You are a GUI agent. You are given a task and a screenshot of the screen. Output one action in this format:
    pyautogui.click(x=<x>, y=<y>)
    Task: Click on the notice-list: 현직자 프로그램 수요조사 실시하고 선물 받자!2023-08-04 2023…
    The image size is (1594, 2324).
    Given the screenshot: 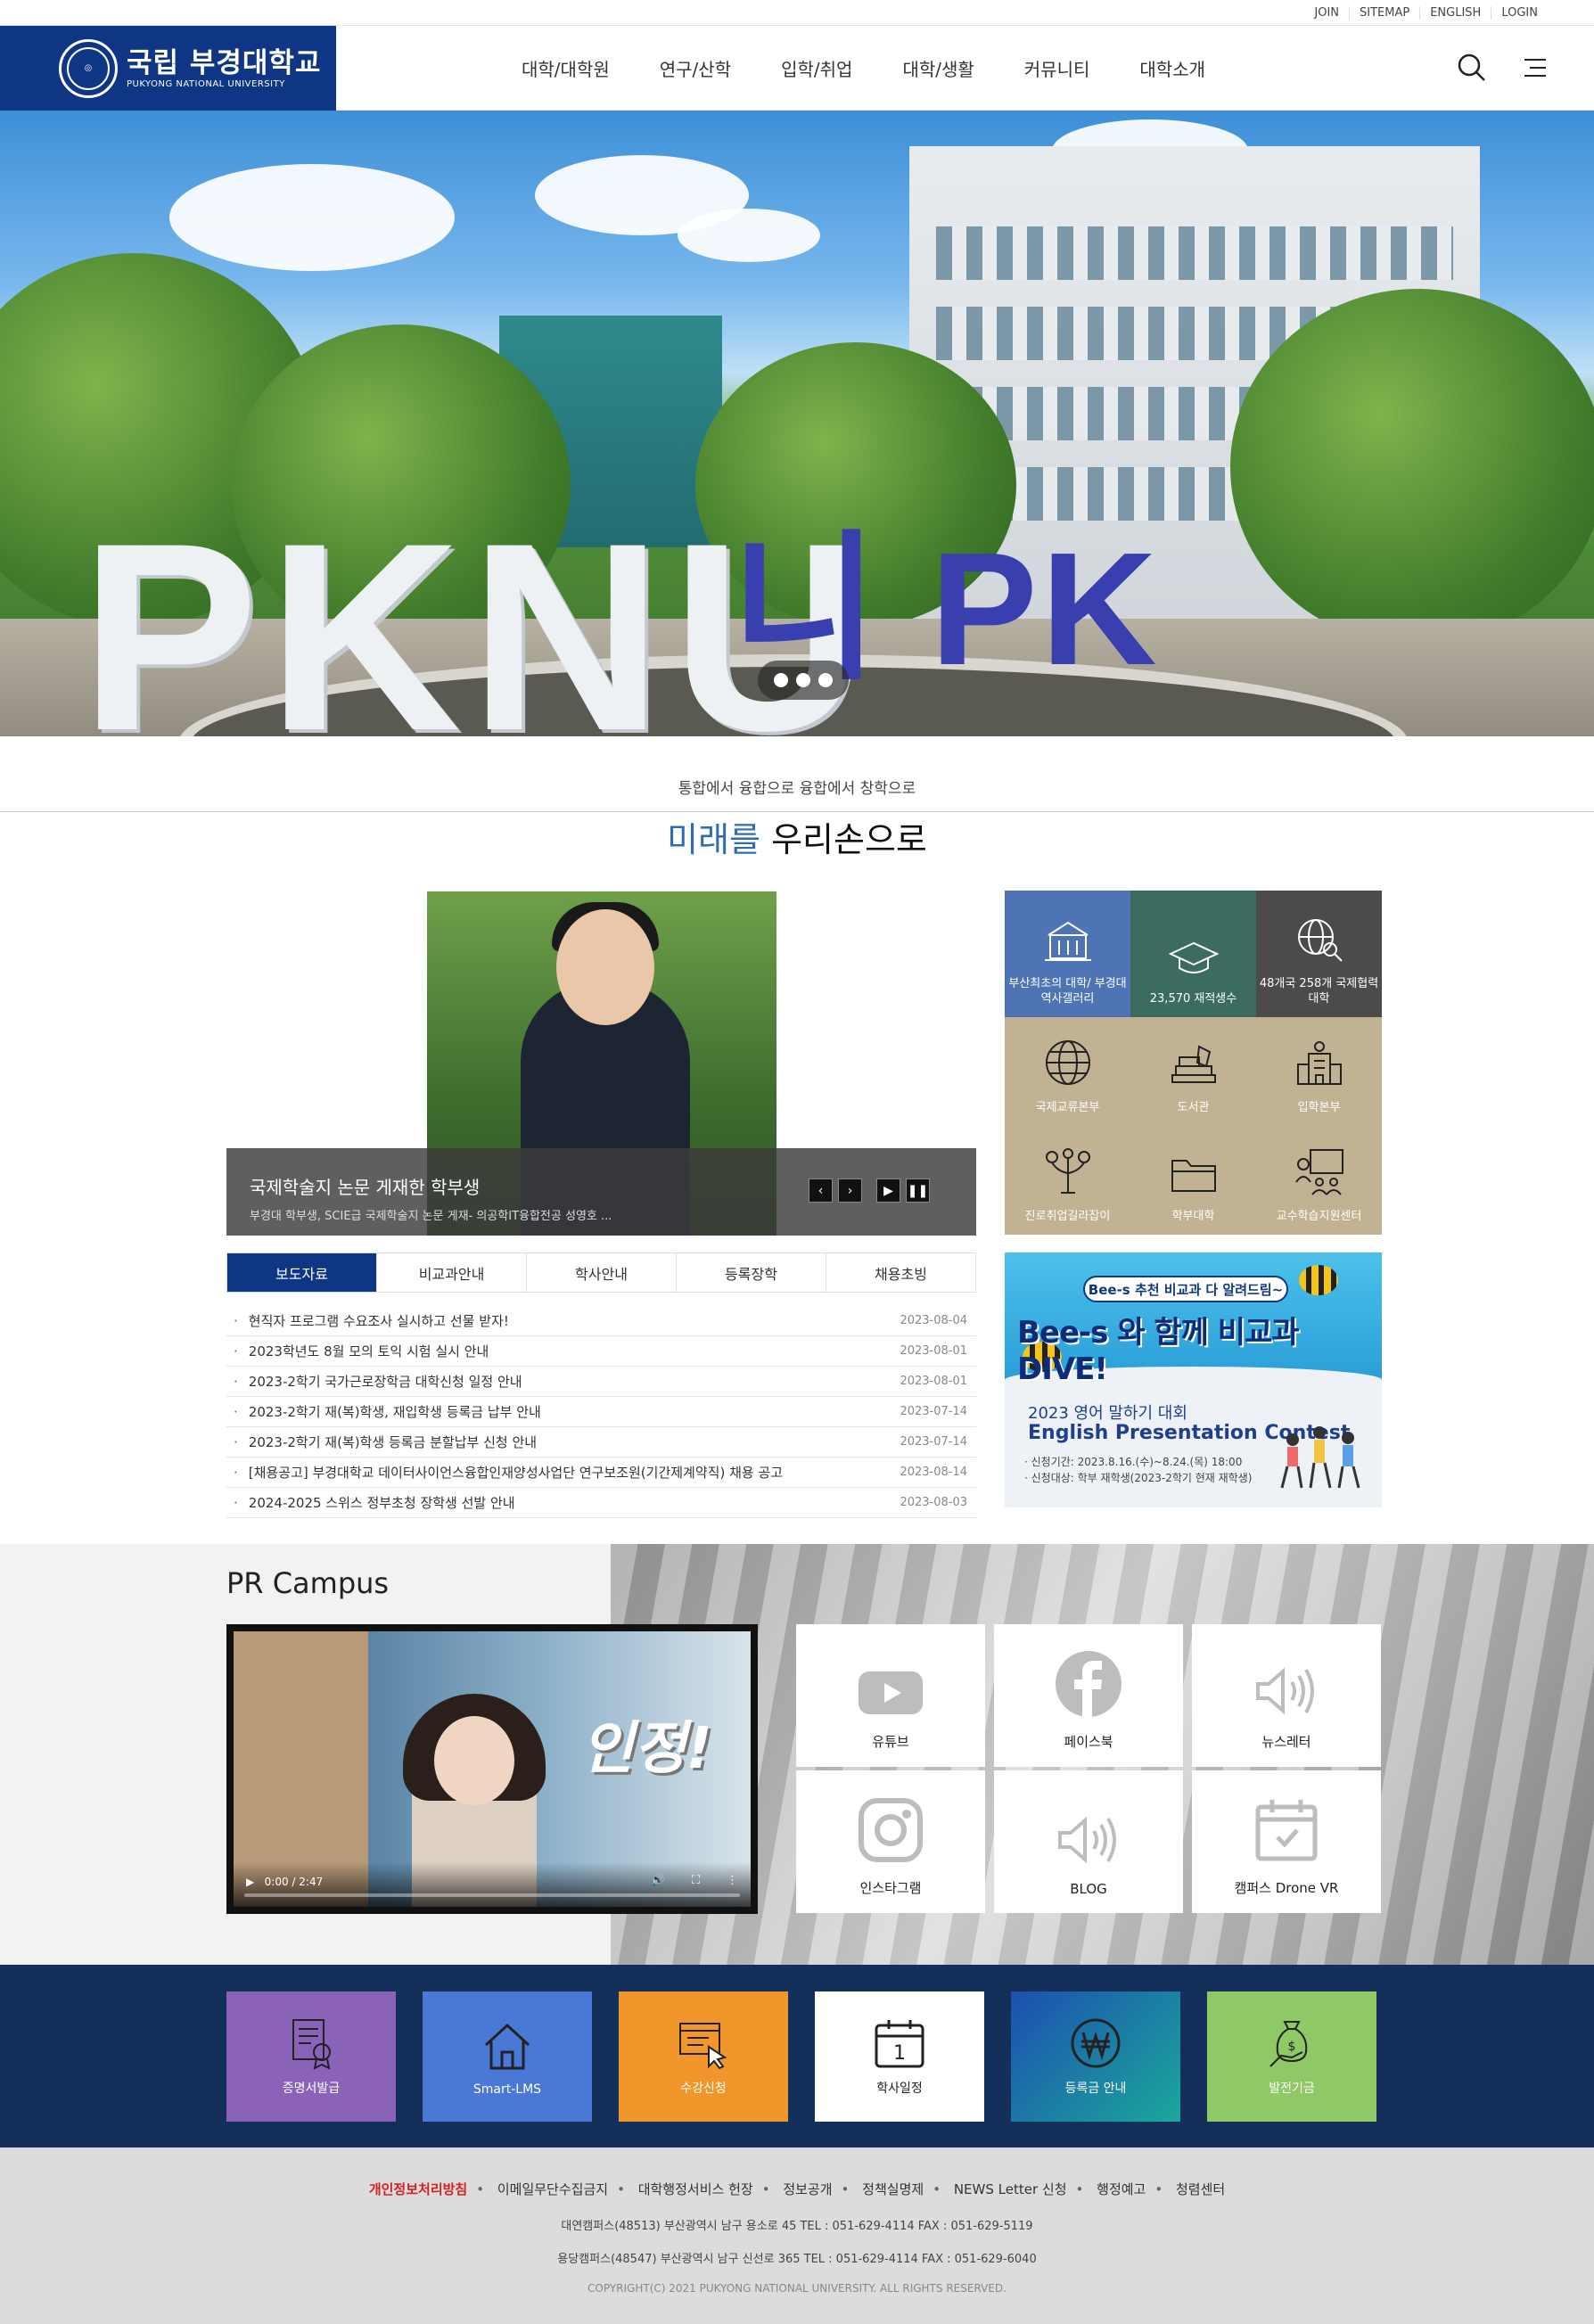 What is the action you would take?
    pyautogui.click(x=601, y=1412)
    